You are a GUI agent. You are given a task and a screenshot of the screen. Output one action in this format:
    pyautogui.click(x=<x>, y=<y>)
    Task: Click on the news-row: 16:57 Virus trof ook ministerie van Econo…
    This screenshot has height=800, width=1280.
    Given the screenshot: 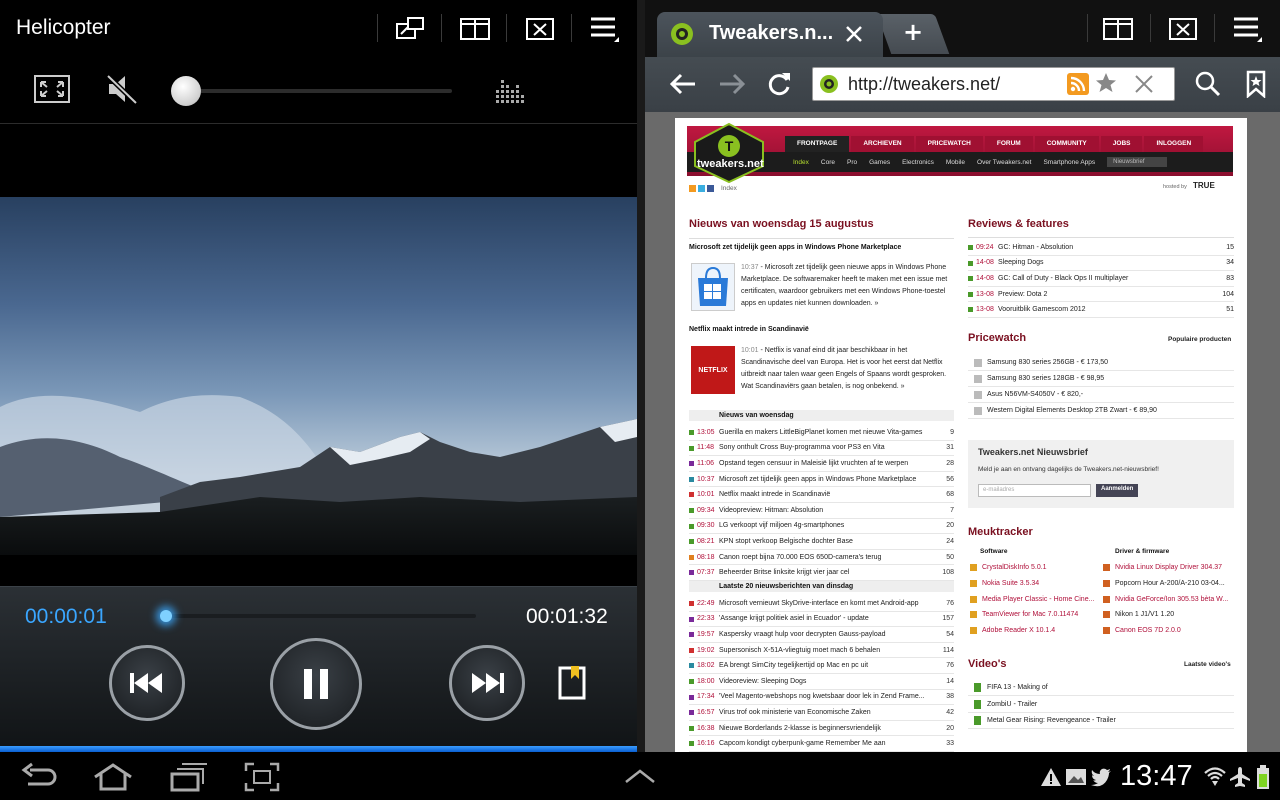 What is the action you would take?
    pyautogui.click(x=821, y=713)
    